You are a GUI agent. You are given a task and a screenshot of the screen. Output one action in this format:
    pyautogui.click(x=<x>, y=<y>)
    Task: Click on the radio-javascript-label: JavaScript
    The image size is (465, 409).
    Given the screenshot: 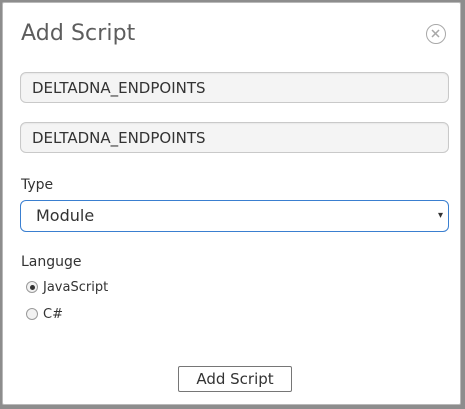 What is the action you would take?
    pyautogui.click(x=76, y=287)
    